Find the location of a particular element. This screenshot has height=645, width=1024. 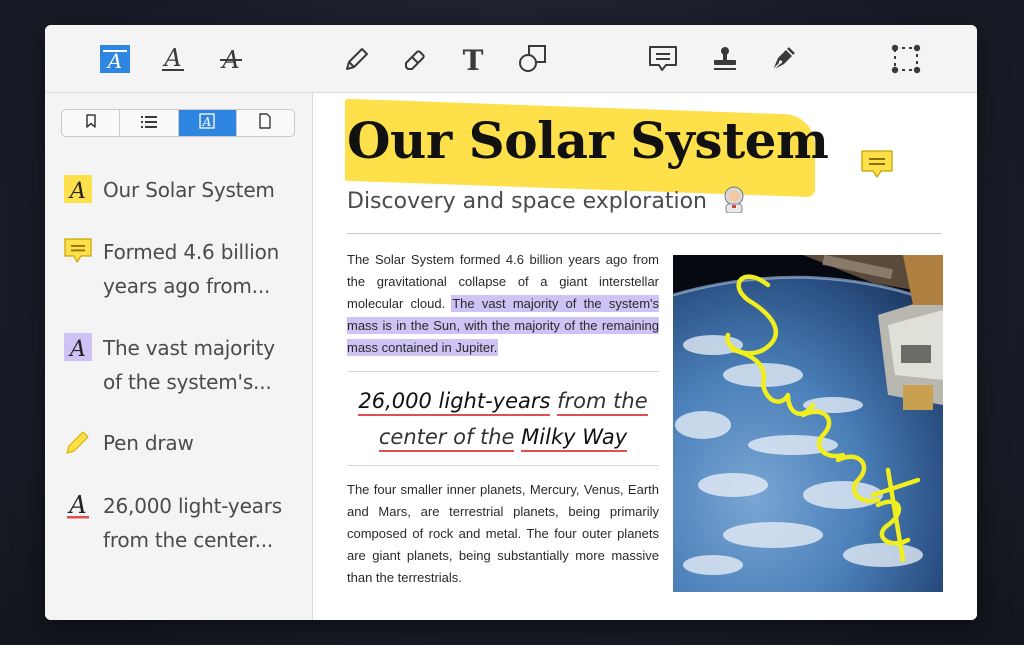

selection-button is located at coordinates (906, 59).